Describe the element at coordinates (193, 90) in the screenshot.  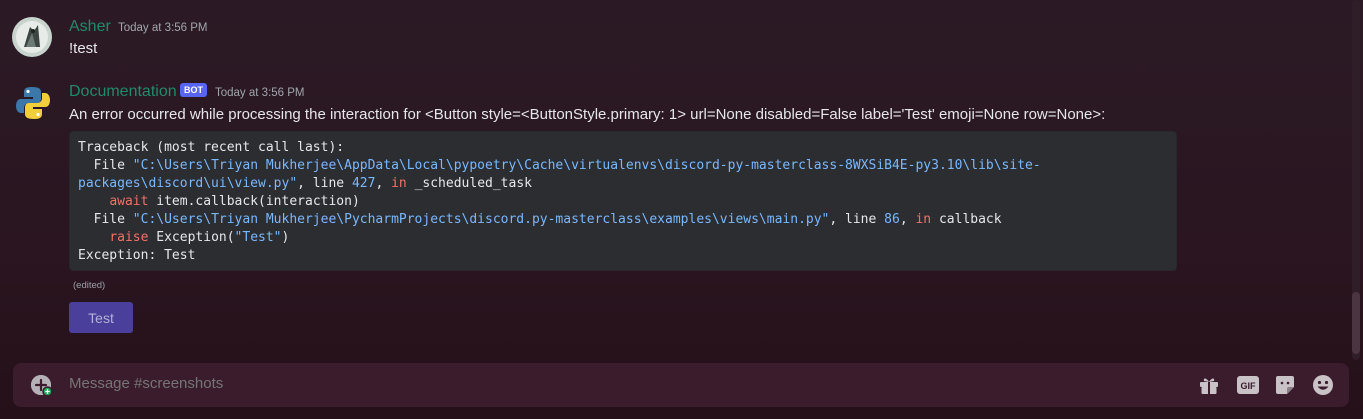
I see `bot-badge: BOT` at that location.